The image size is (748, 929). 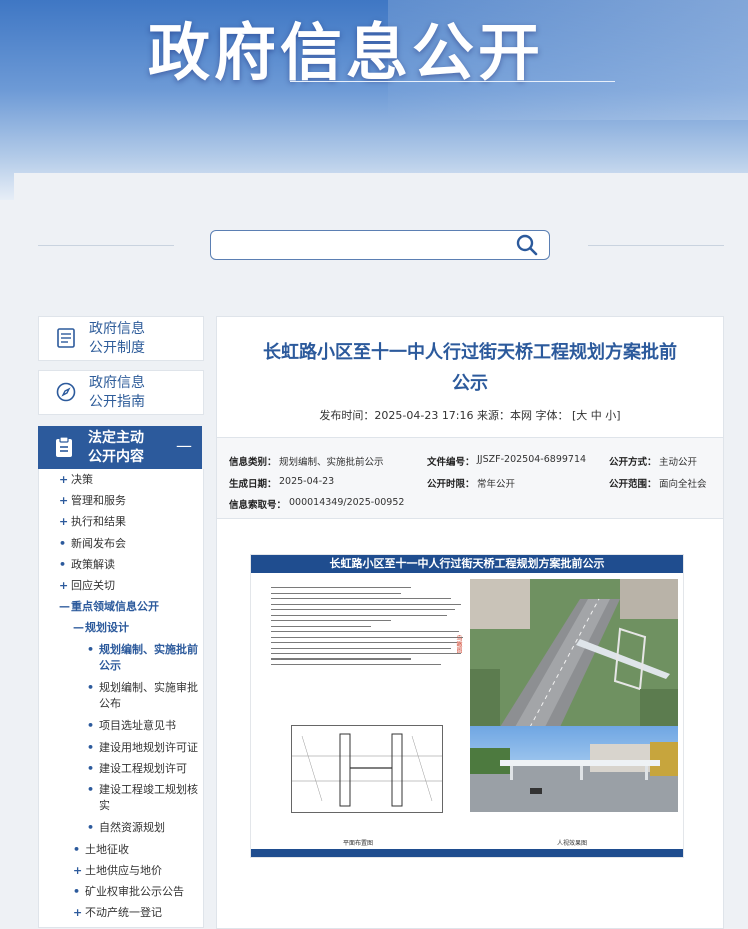 I want to click on banner-underline, so click(x=452, y=81).